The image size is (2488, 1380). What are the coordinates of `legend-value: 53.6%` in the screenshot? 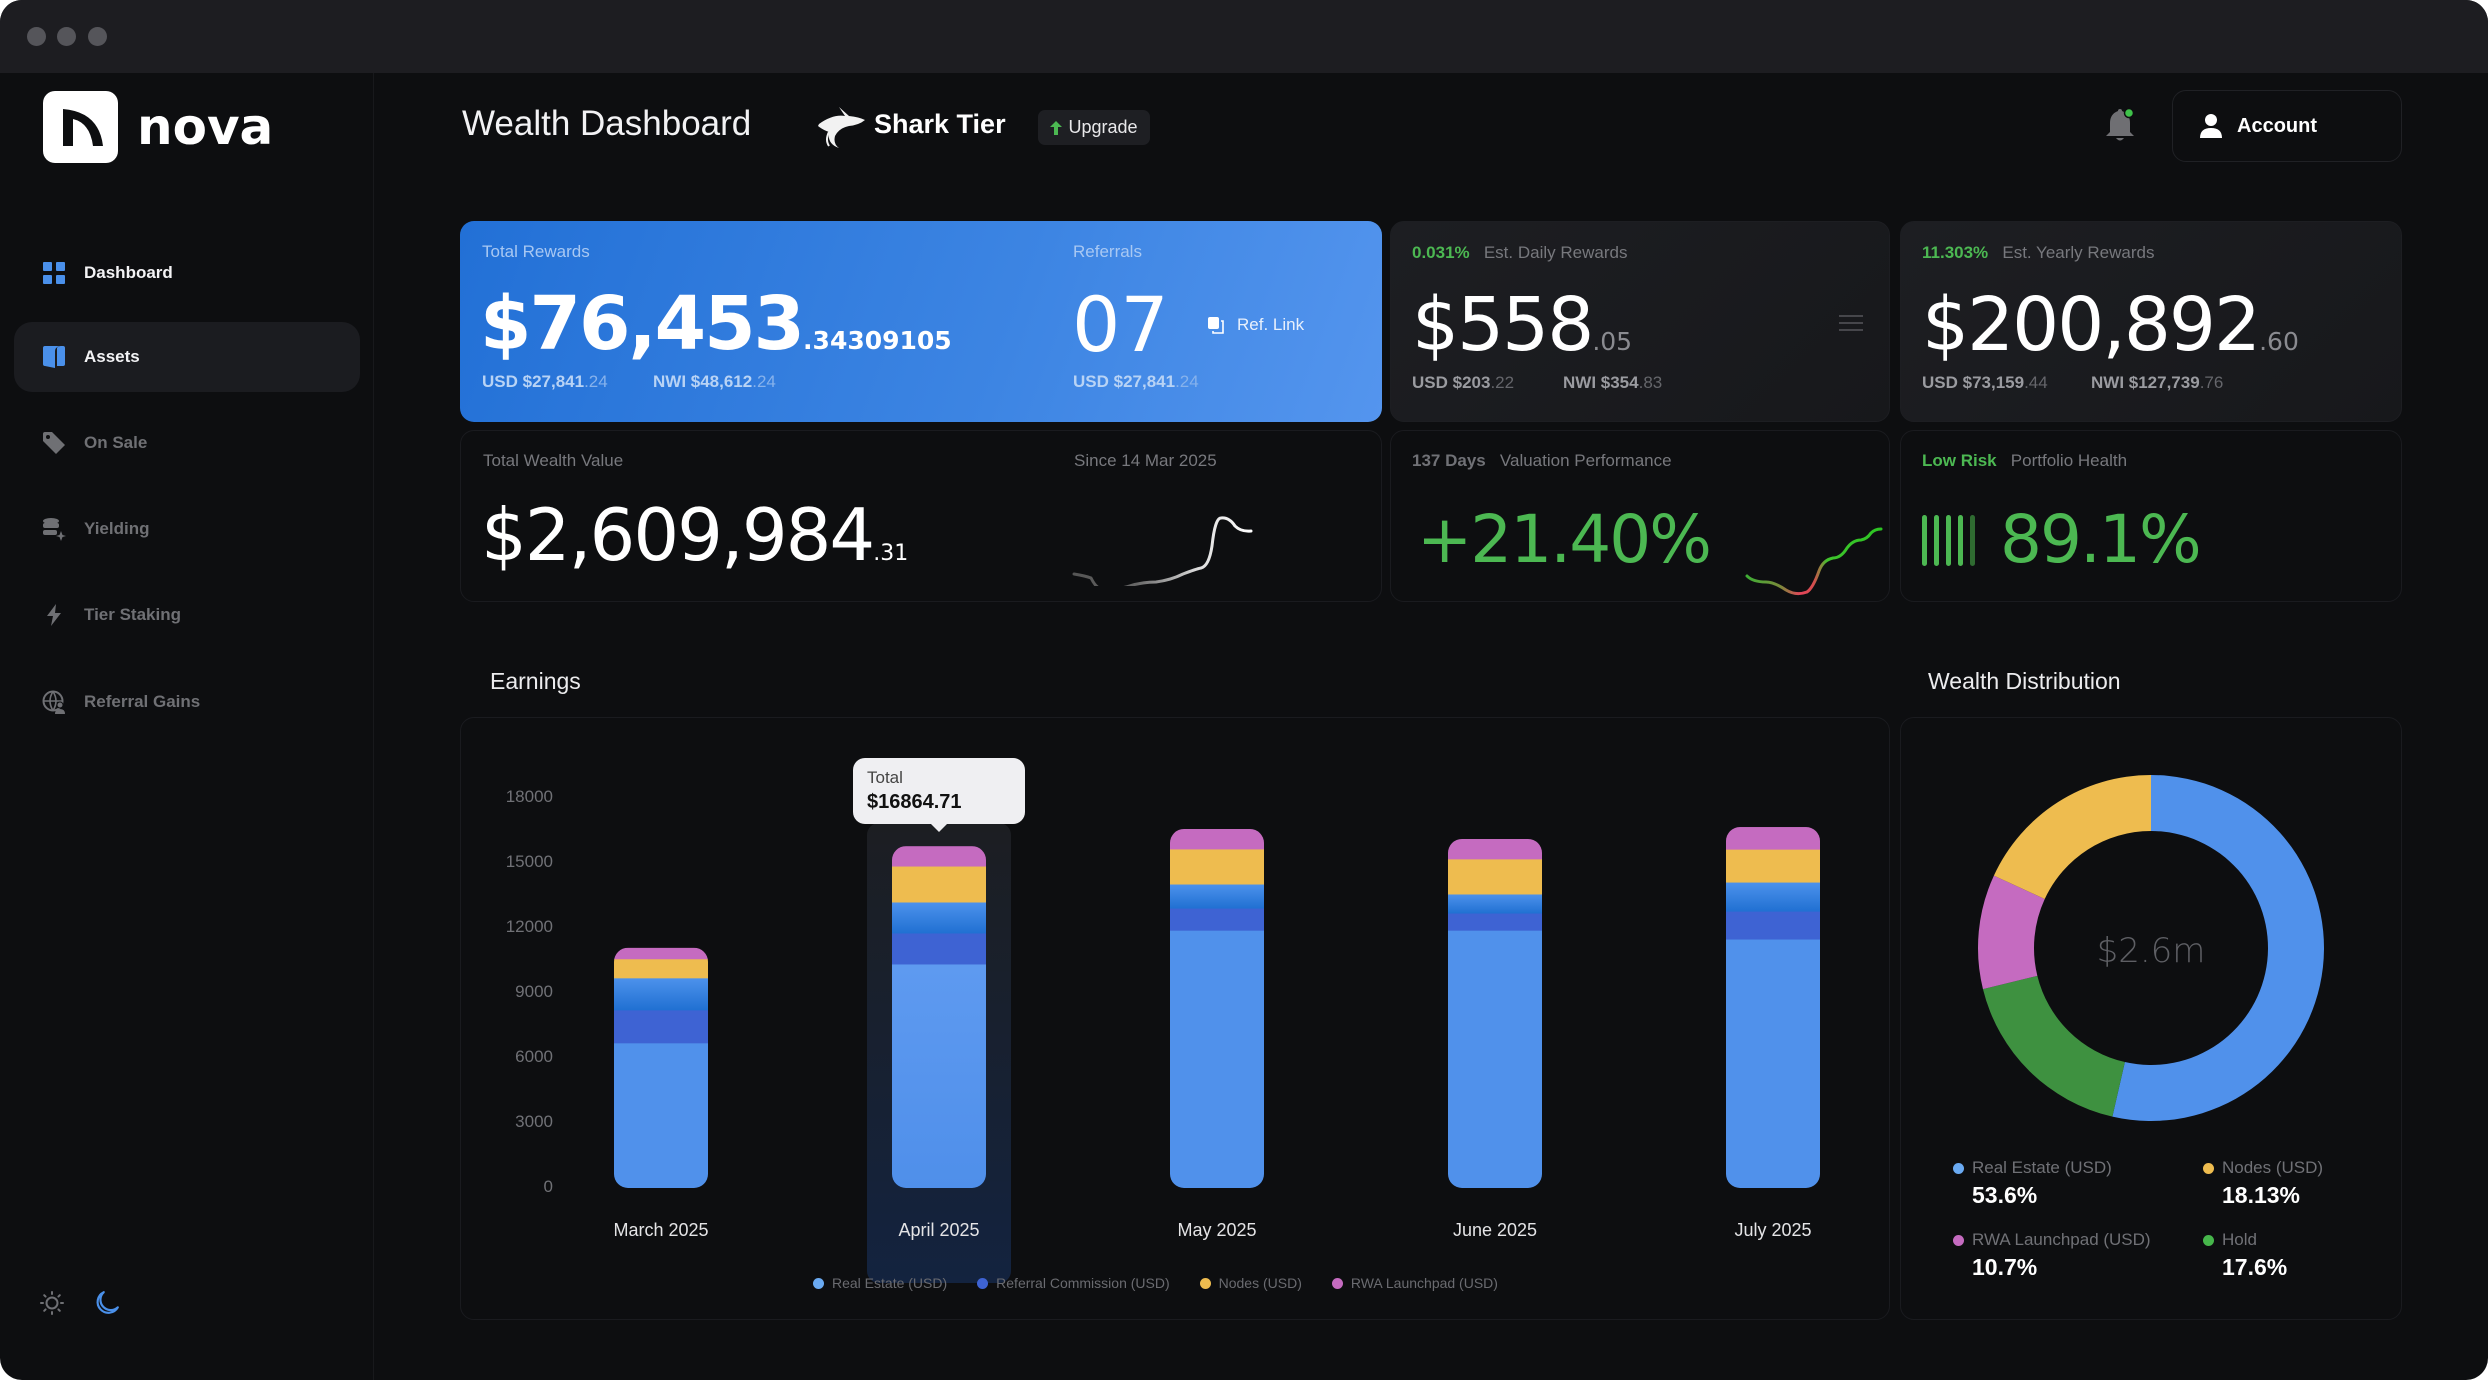 It's located at (2005, 1195).